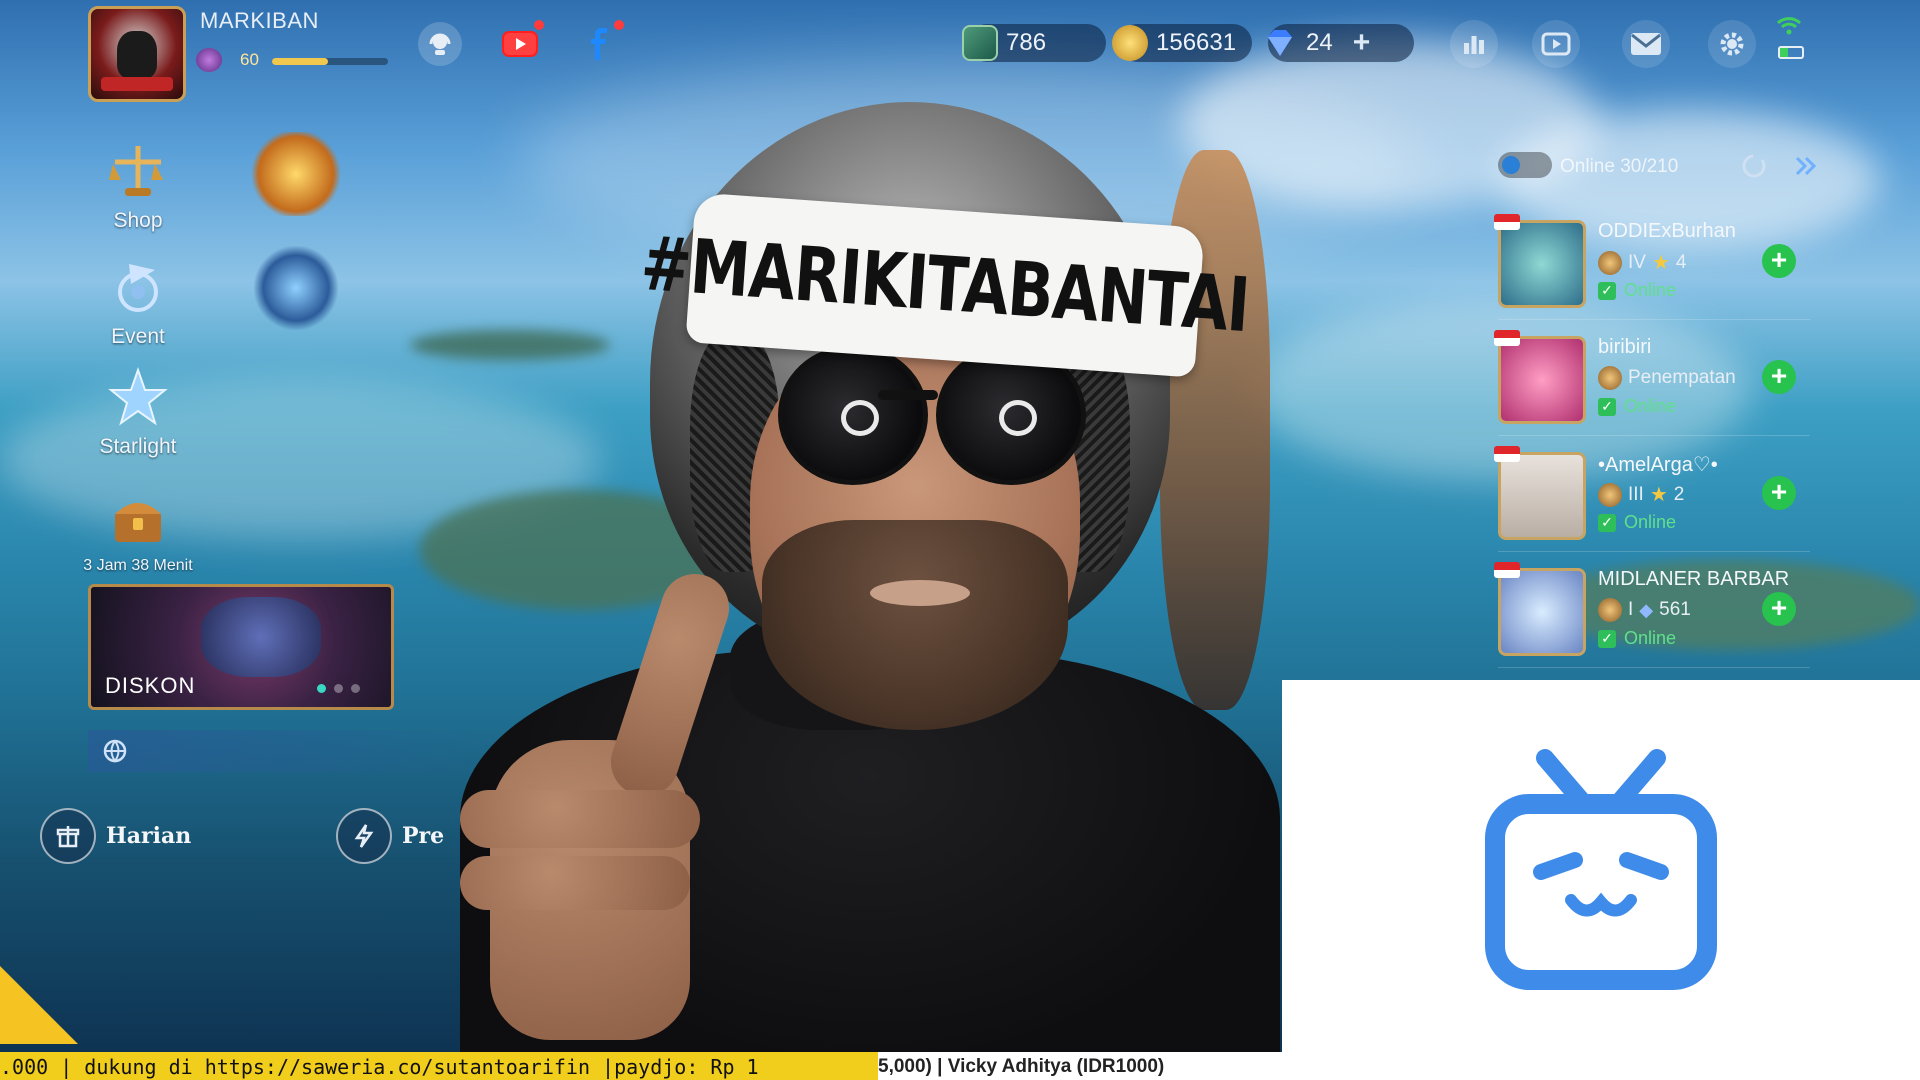 The height and width of the screenshot is (1080, 1920). Describe the element at coordinates (1681, 262) in the screenshot. I see `rank-stars: 4` at that location.